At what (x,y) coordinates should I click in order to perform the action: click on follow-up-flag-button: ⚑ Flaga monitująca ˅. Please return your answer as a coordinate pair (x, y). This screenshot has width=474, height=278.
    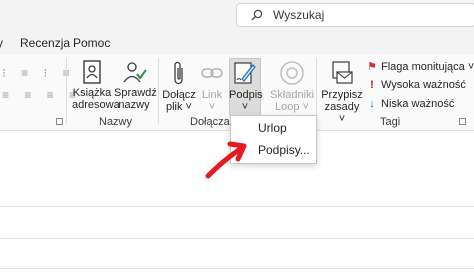
    Looking at the image, I should click on (420, 66).